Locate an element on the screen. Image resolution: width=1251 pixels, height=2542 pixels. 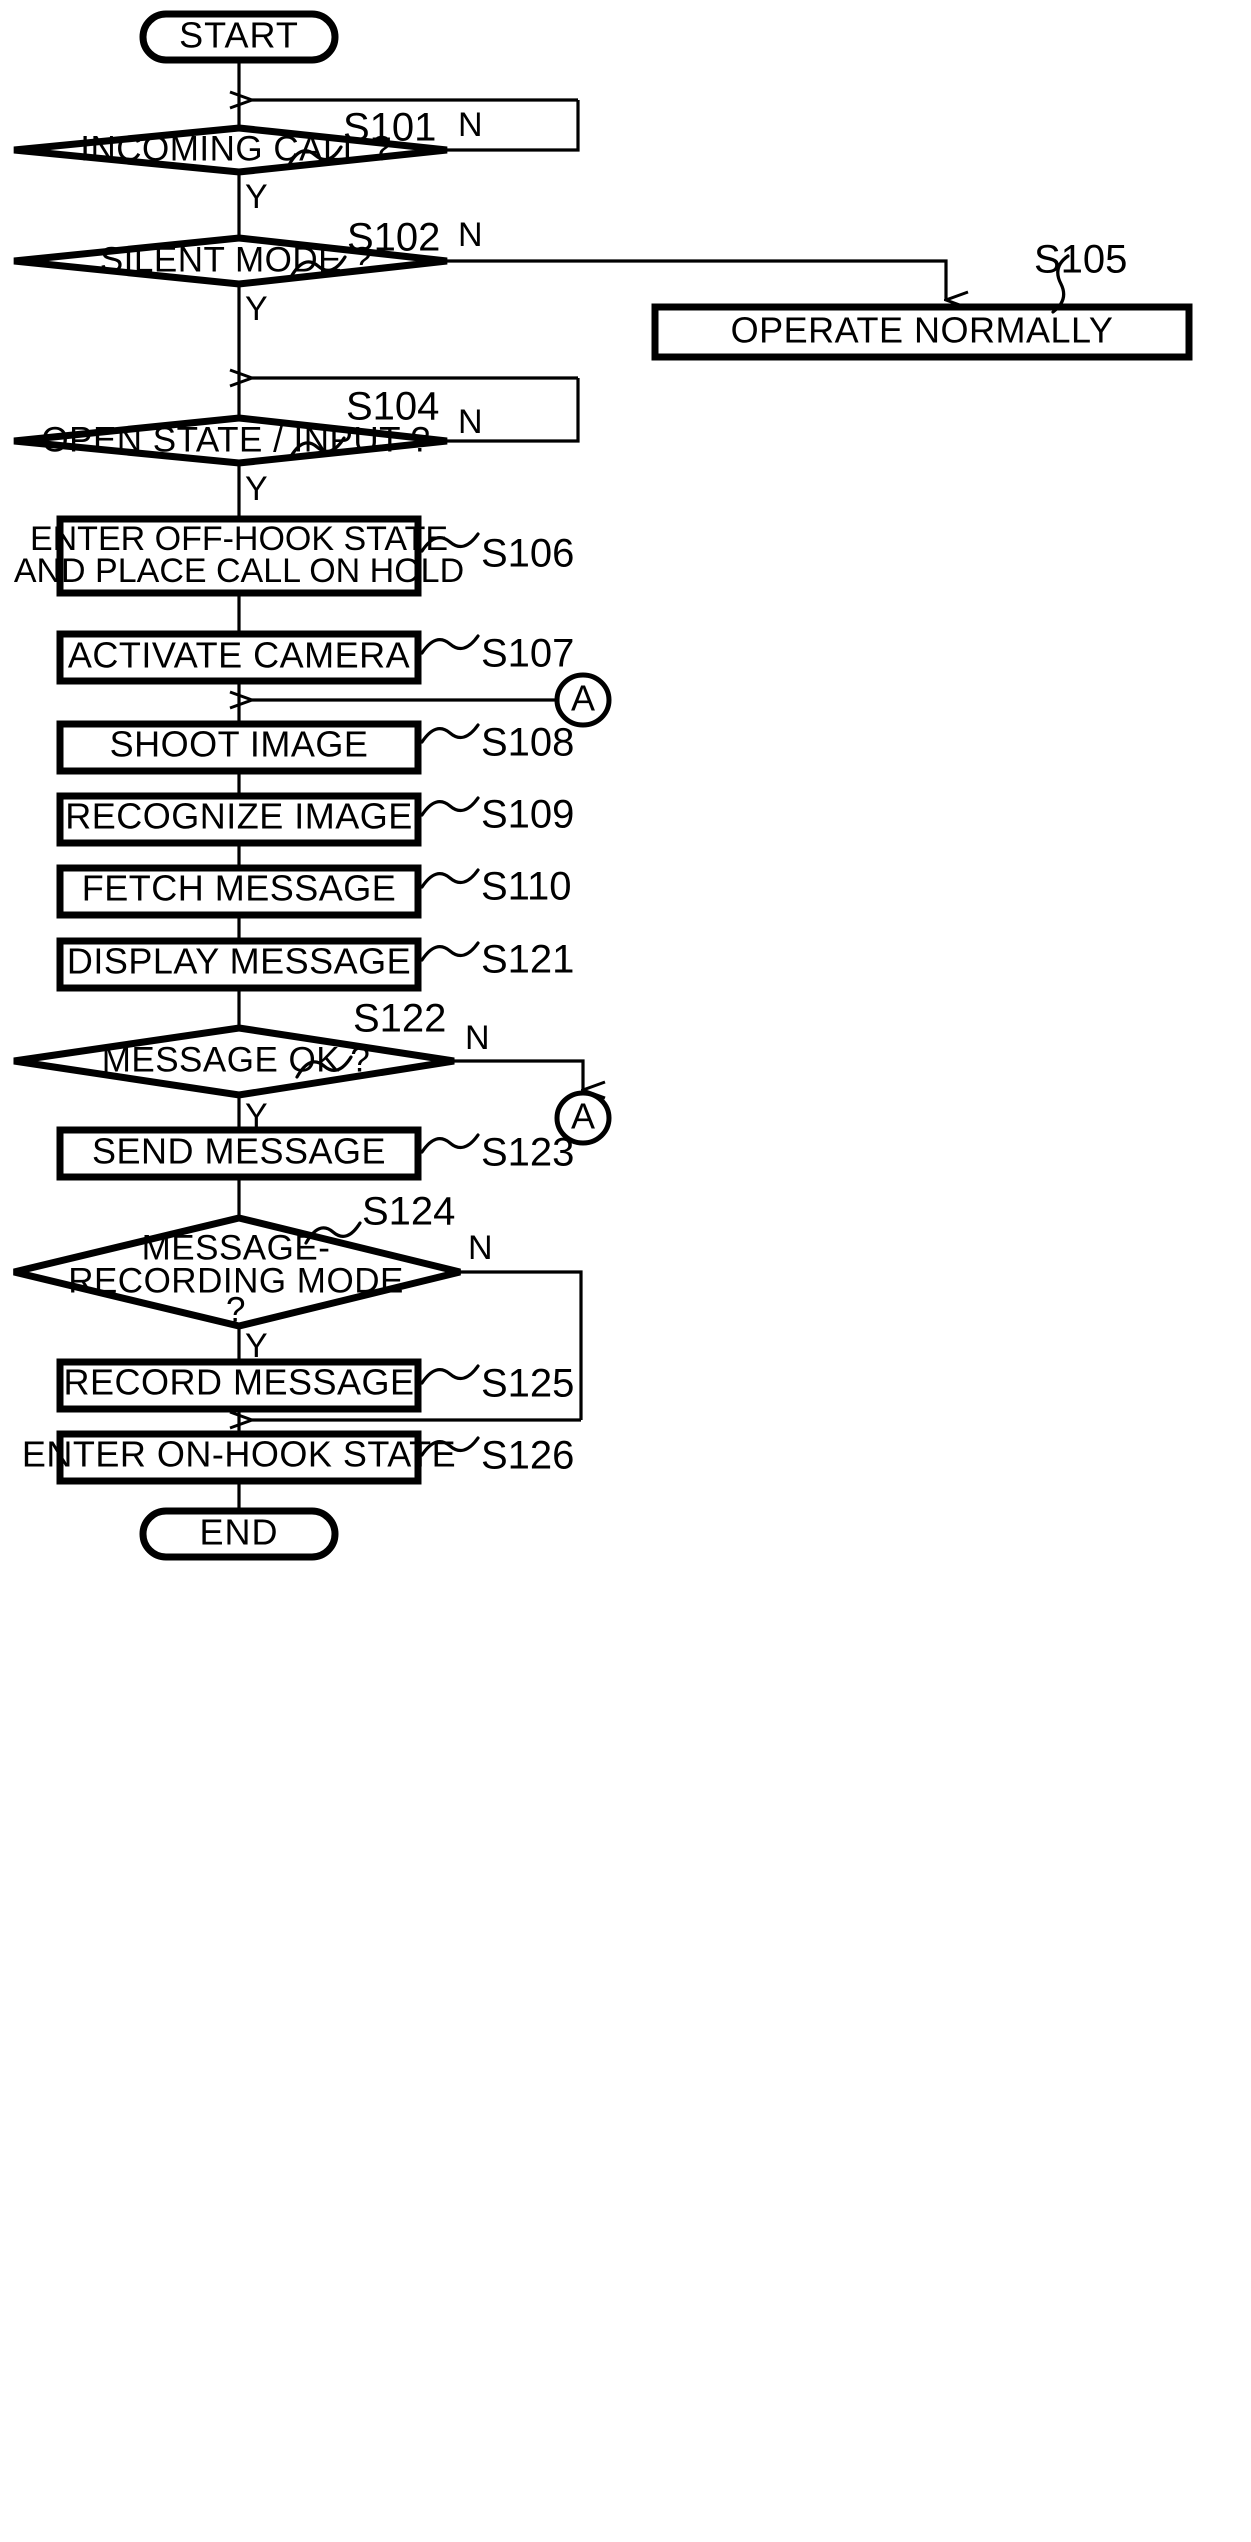
node-s105-label: OPERATE NORMALLY is located at coordinates (922, 330).